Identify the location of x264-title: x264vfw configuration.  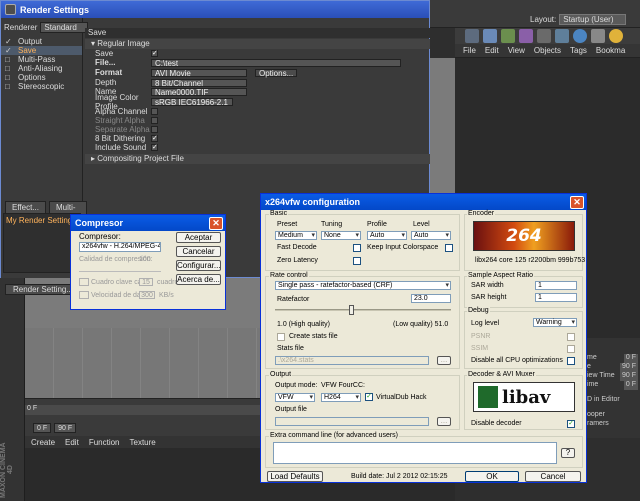
(313, 202).